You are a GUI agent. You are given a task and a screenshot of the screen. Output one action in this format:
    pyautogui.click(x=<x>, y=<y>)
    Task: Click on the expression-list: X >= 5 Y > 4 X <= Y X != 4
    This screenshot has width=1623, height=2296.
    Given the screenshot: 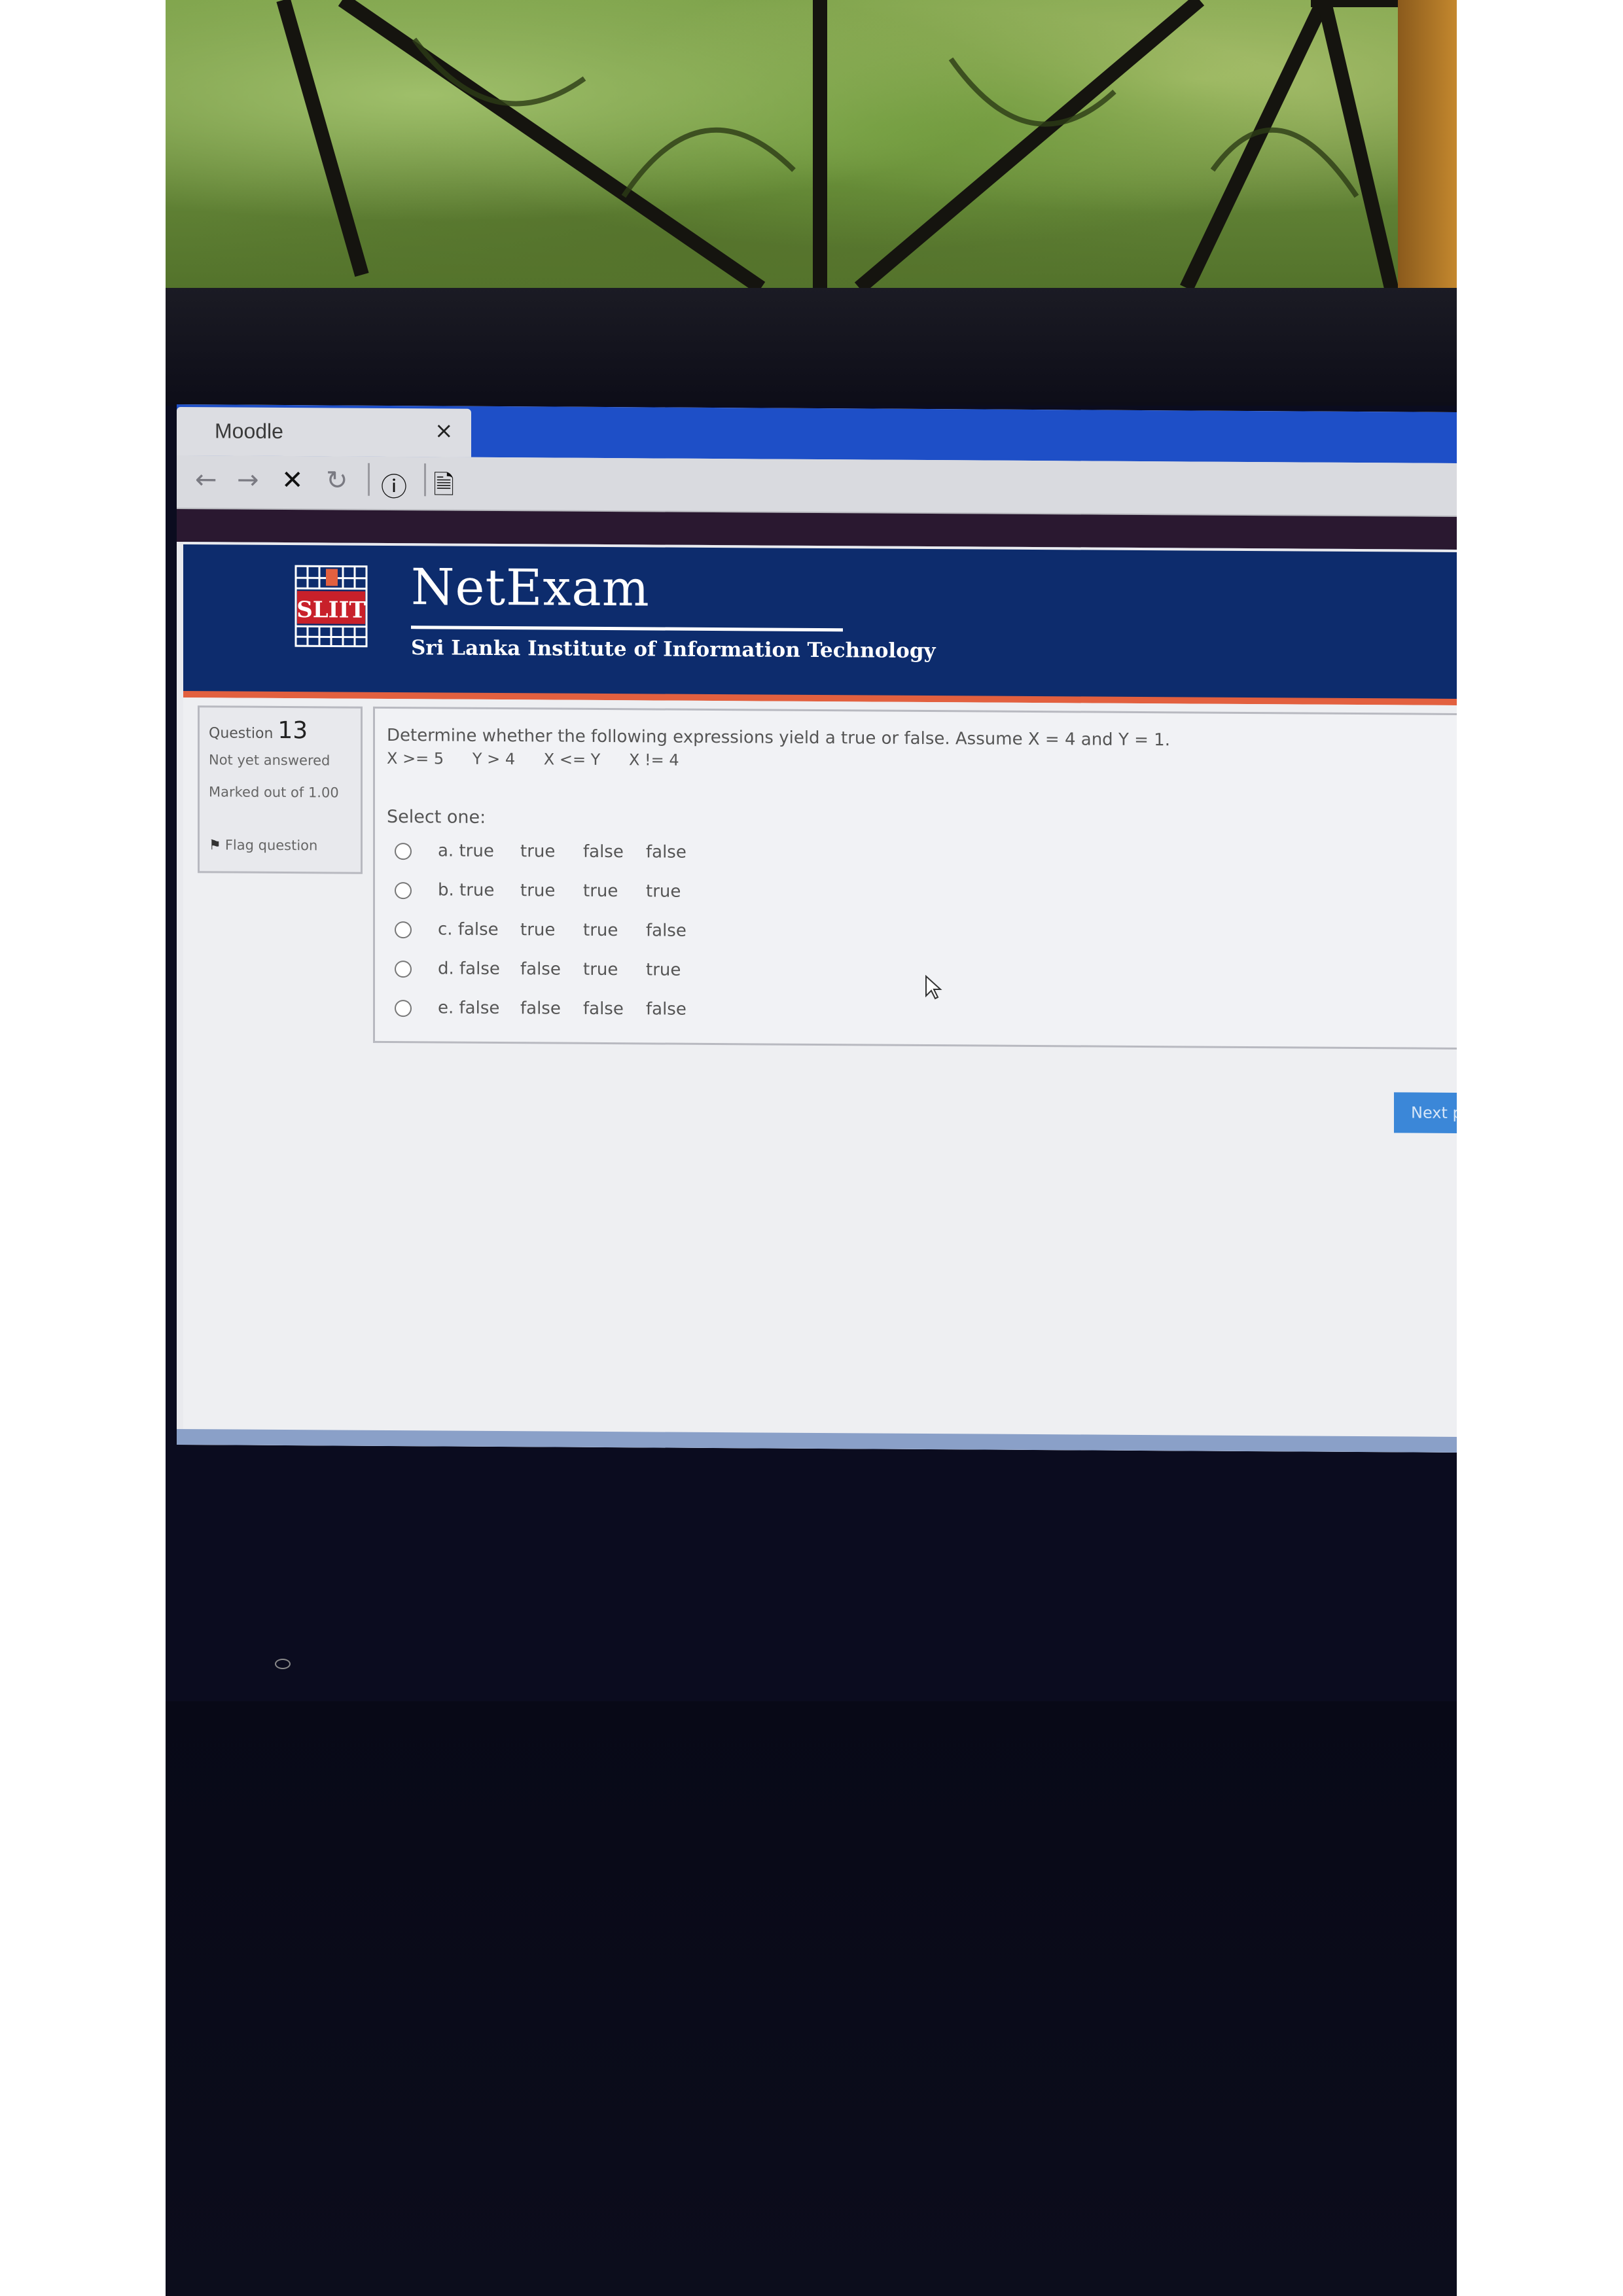 What is the action you would take?
    pyautogui.click(x=545, y=759)
    